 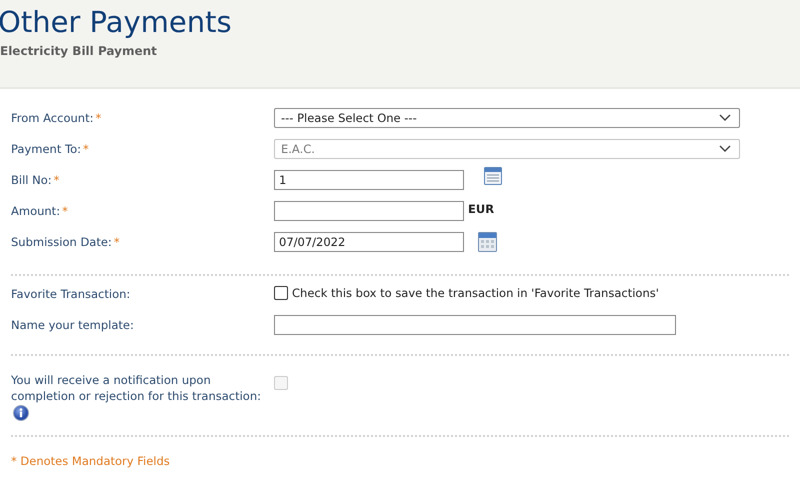 What do you see at coordinates (725, 118) in the screenshot?
I see `chevron-down-icon` at bounding box center [725, 118].